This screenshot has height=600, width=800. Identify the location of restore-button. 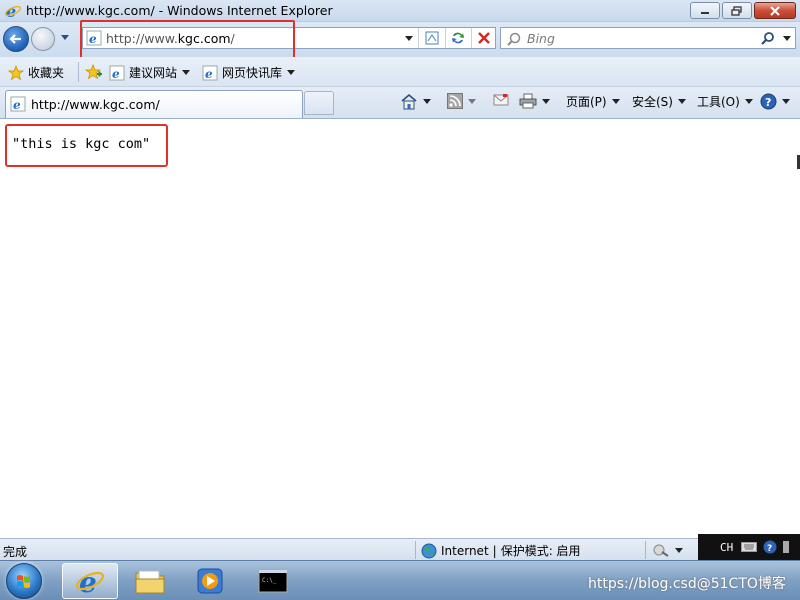
(737, 10).